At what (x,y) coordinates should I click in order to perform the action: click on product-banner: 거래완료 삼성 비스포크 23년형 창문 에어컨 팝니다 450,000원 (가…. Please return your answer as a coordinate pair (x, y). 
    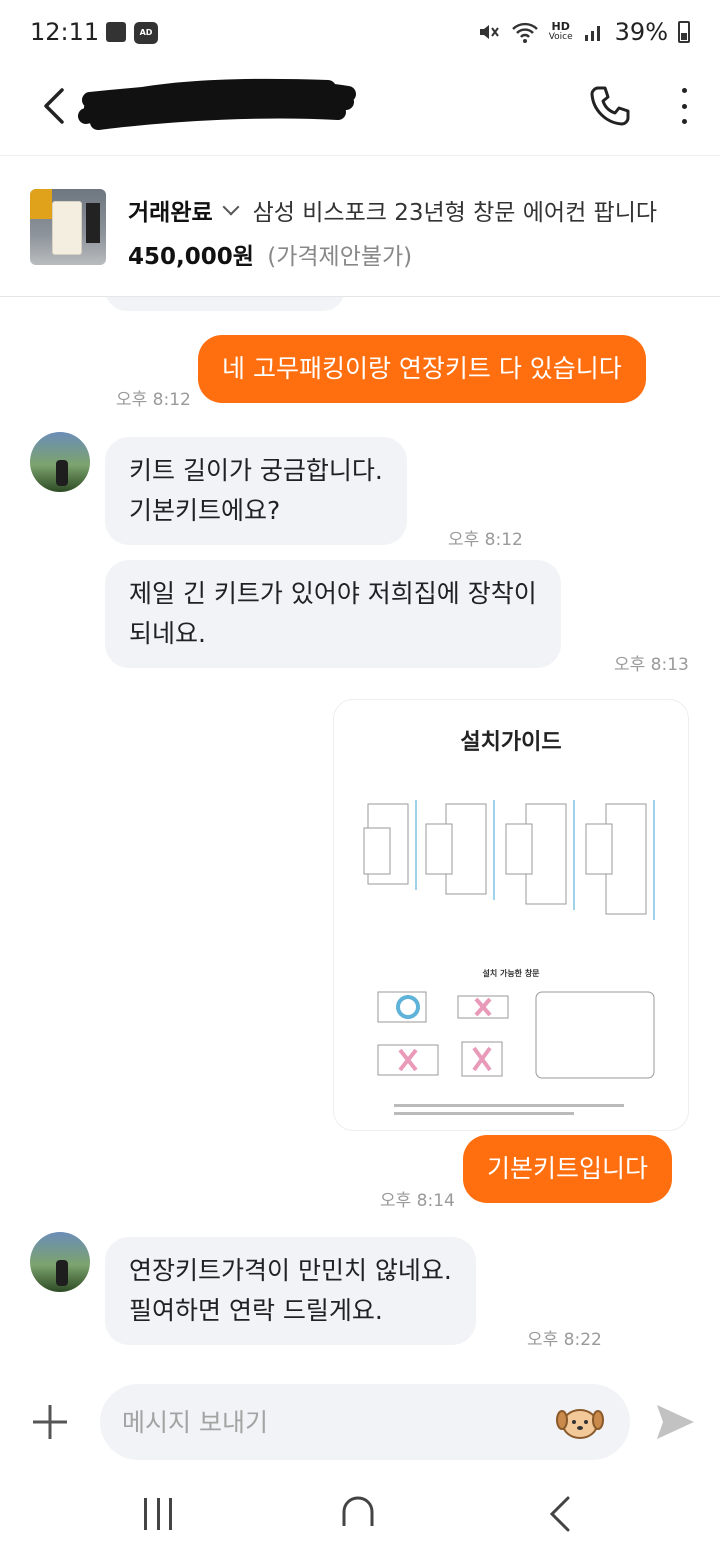
    Looking at the image, I should click on (360, 227).